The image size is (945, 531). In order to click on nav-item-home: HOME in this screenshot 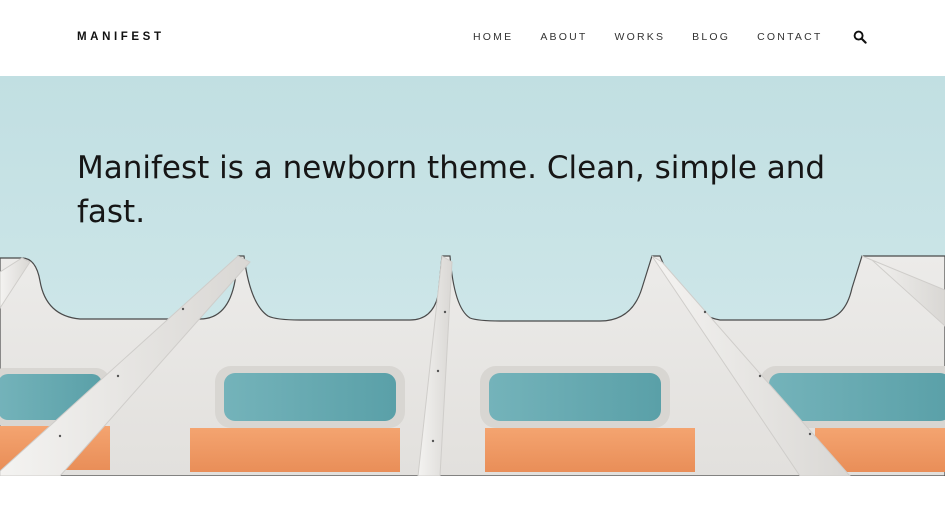, I will do `click(493, 37)`.